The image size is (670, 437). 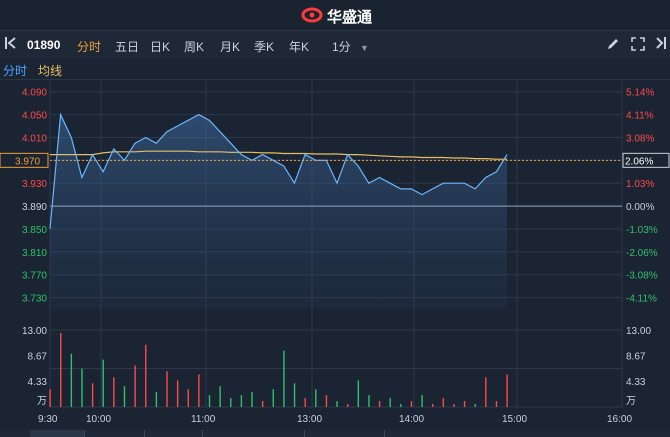 What do you see at coordinates (642, 230) in the screenshot?
I see `pct-tick-label: -1.03%` at bounding box center [642, 230].